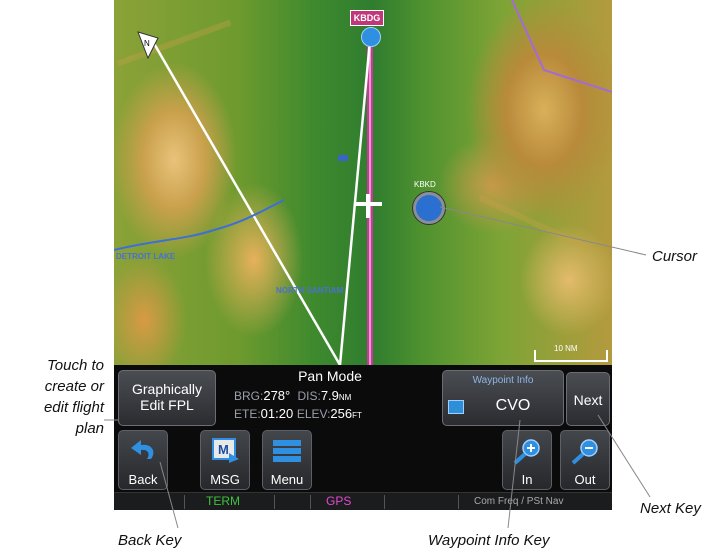  I want to click on next-leader, so click(624, 456).